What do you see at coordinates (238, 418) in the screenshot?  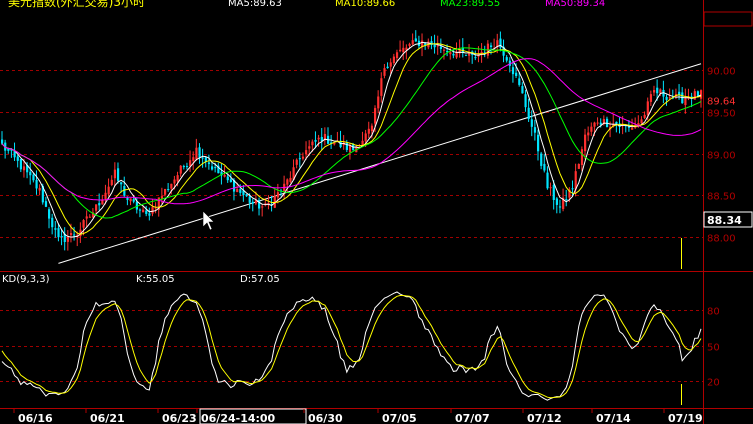 I see `crosshair-time-label: 06/24-14:00` at bounding box center [238, 418].